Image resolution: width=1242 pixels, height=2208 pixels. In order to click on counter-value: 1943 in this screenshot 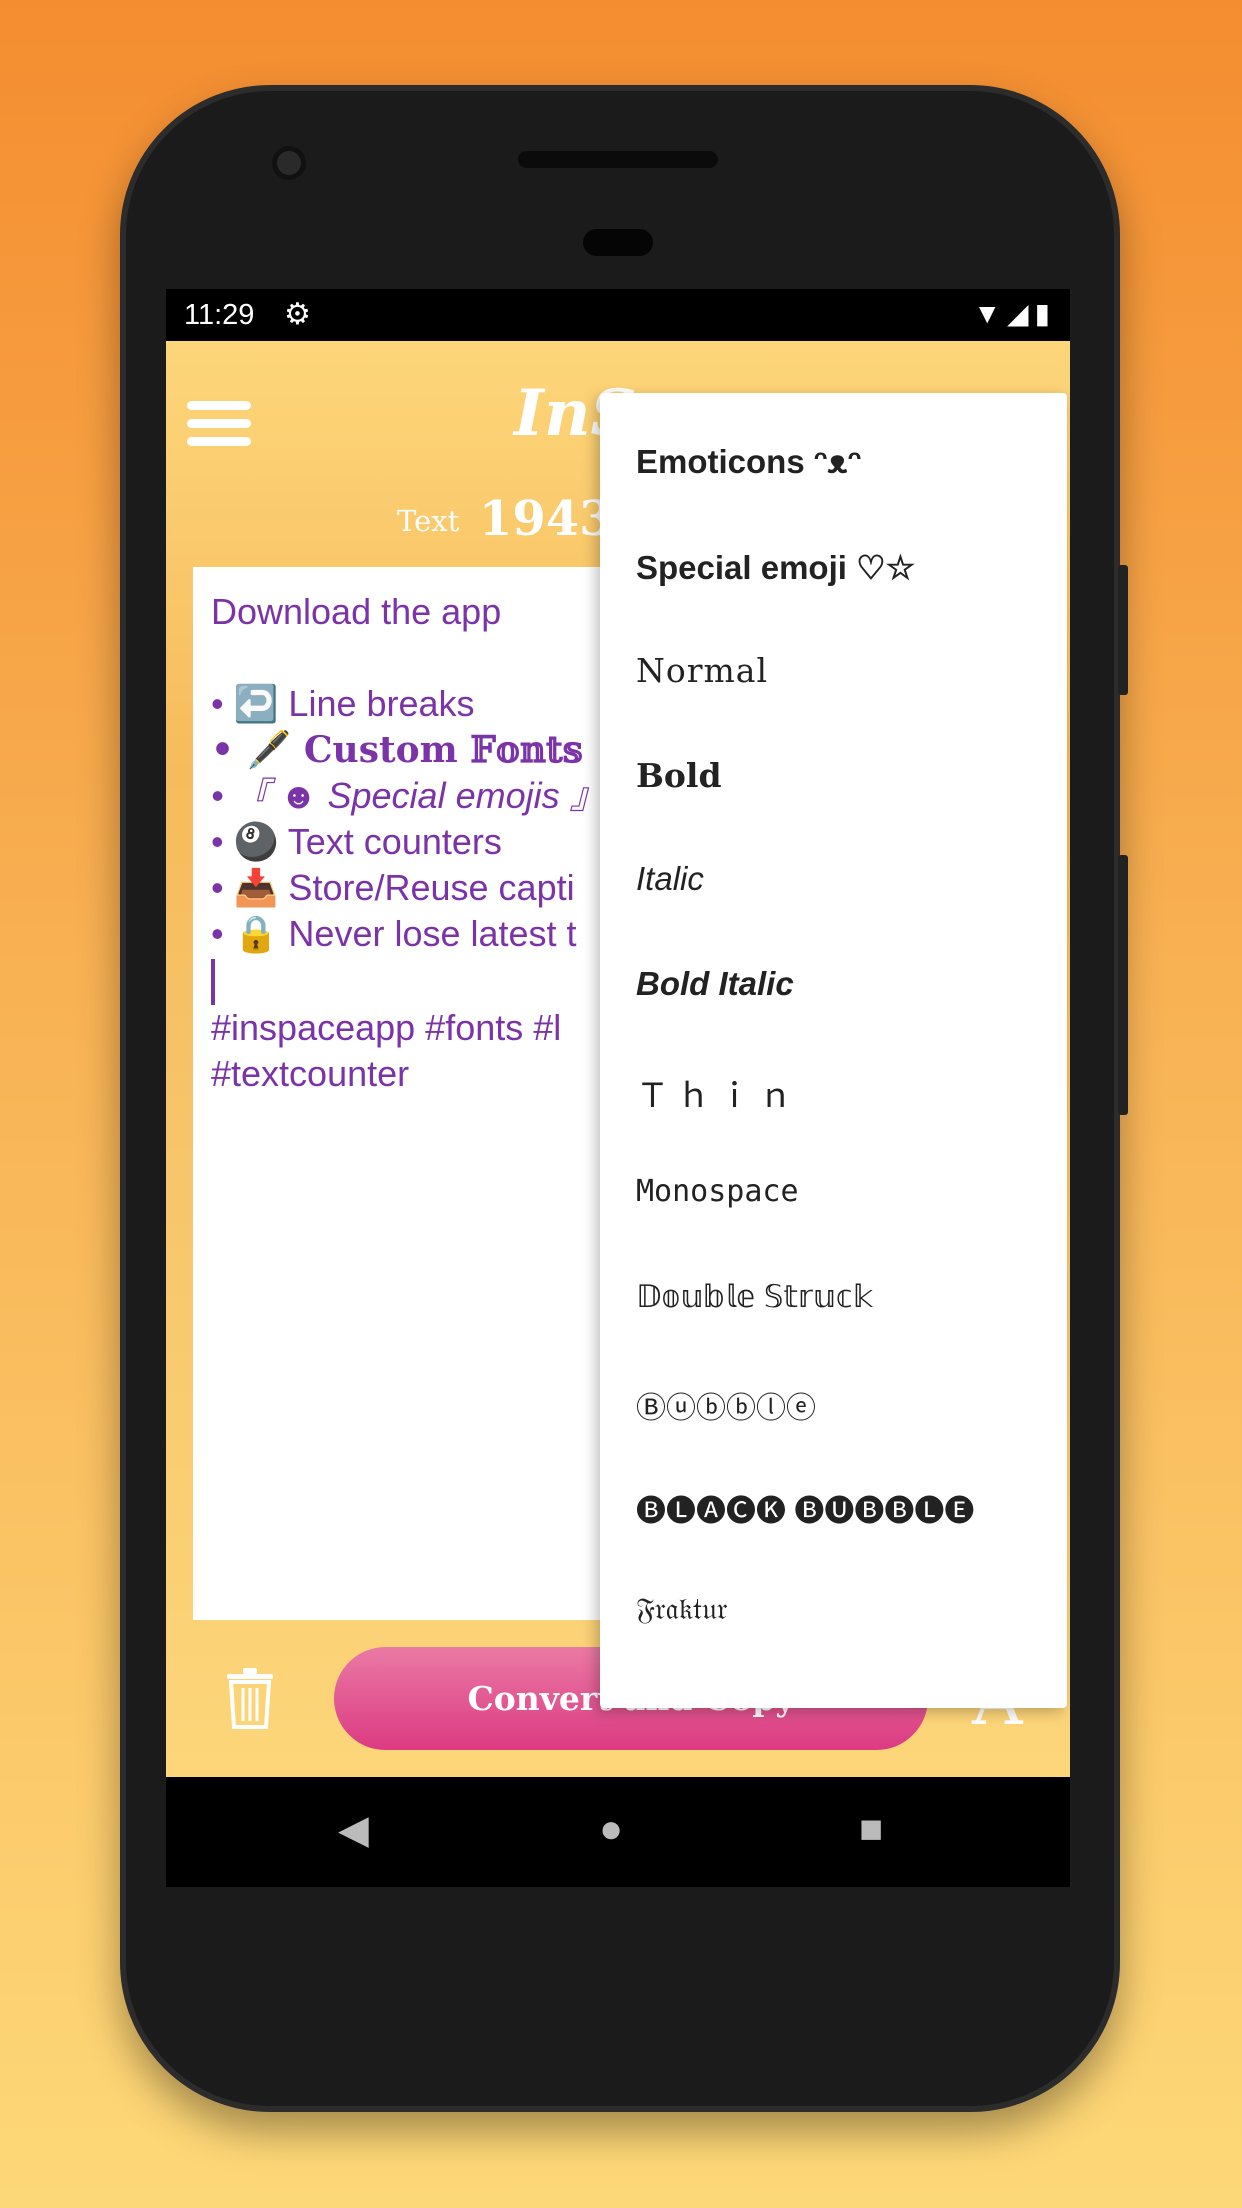, I will do `click(546, 519)`.